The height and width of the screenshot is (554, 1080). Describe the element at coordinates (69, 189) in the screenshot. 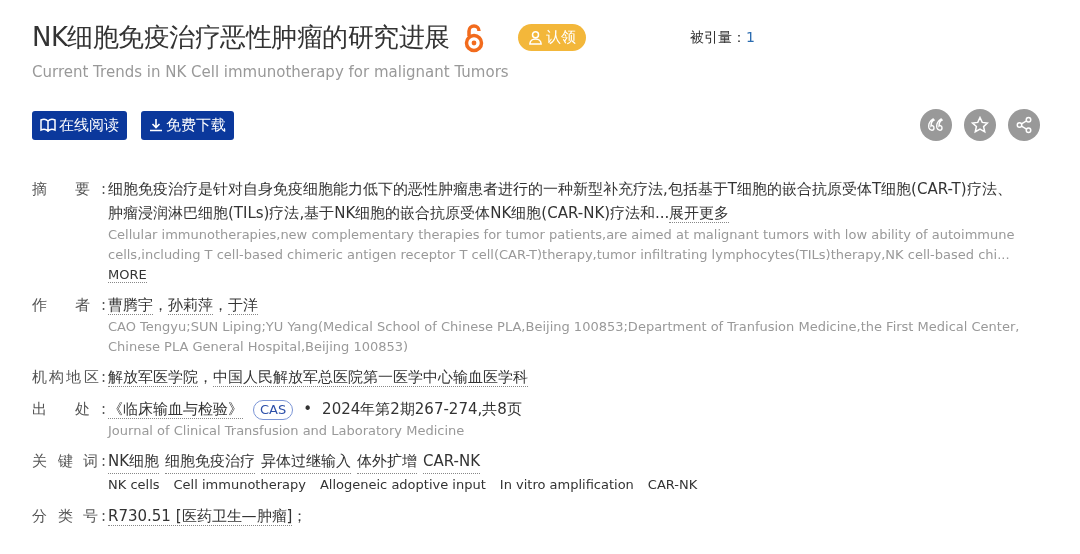

I see `field-label: 摘 要:` at that location.